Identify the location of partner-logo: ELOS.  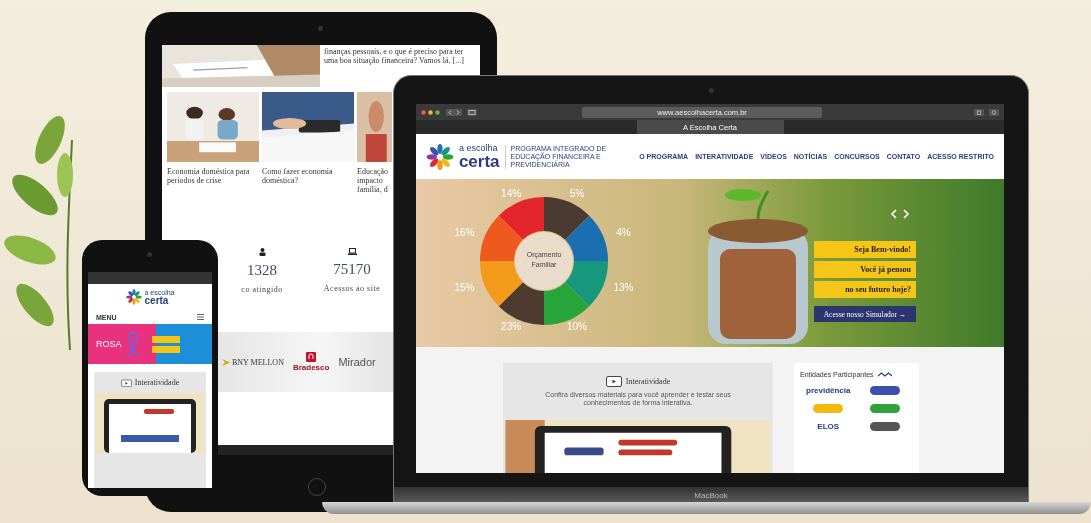
(828, 426).